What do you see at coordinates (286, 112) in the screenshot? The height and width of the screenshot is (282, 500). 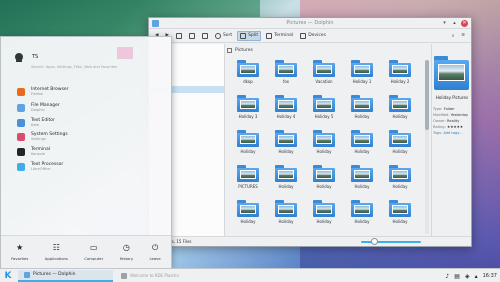 I see `file-item: Holiday 4` at bounding box center [286, 112].